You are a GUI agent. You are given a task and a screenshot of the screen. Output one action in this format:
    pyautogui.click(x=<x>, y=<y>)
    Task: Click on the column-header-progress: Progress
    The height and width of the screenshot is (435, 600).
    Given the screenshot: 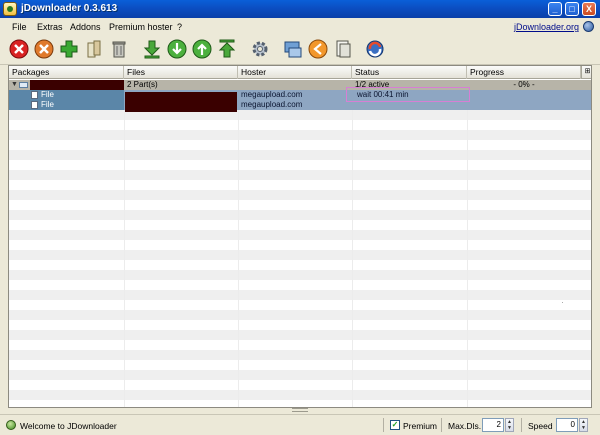 What is the action you would take?
    pyautogui.click(x=524, y=72)
    